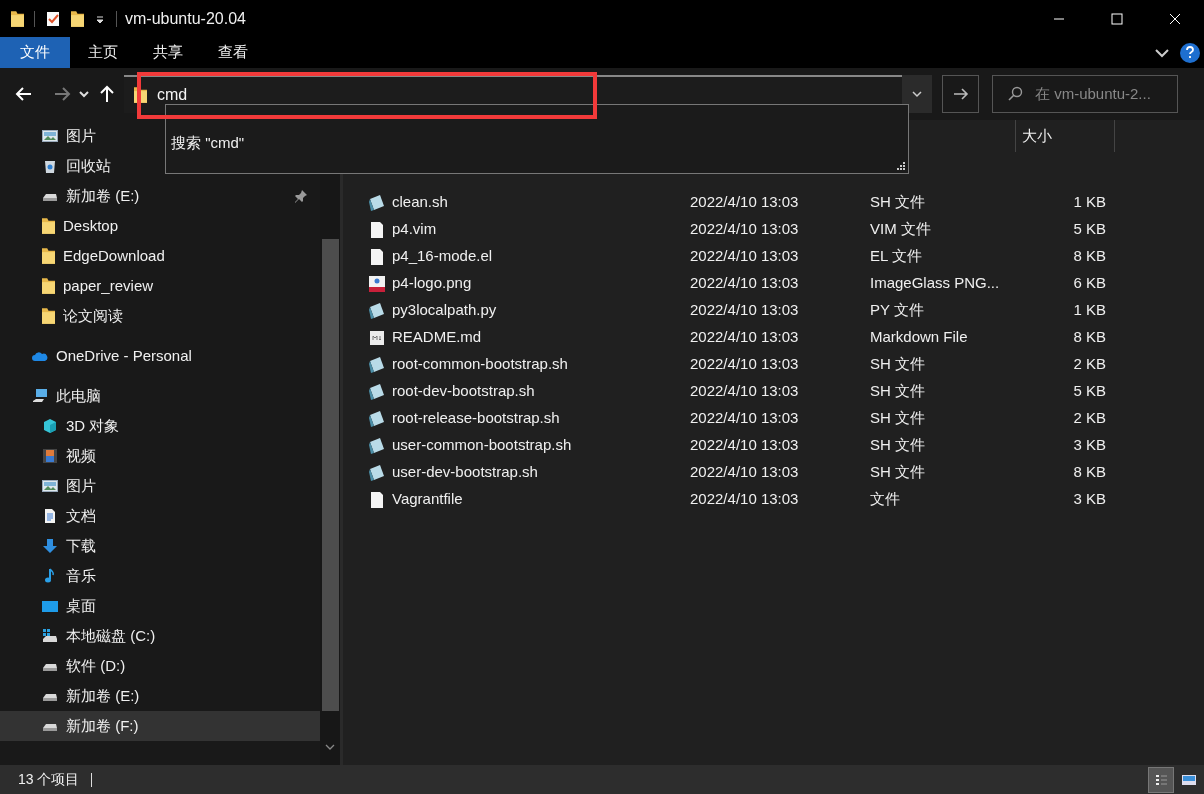  I want to click on navigation-item: OneDrive - Personal, so click(160, 356).